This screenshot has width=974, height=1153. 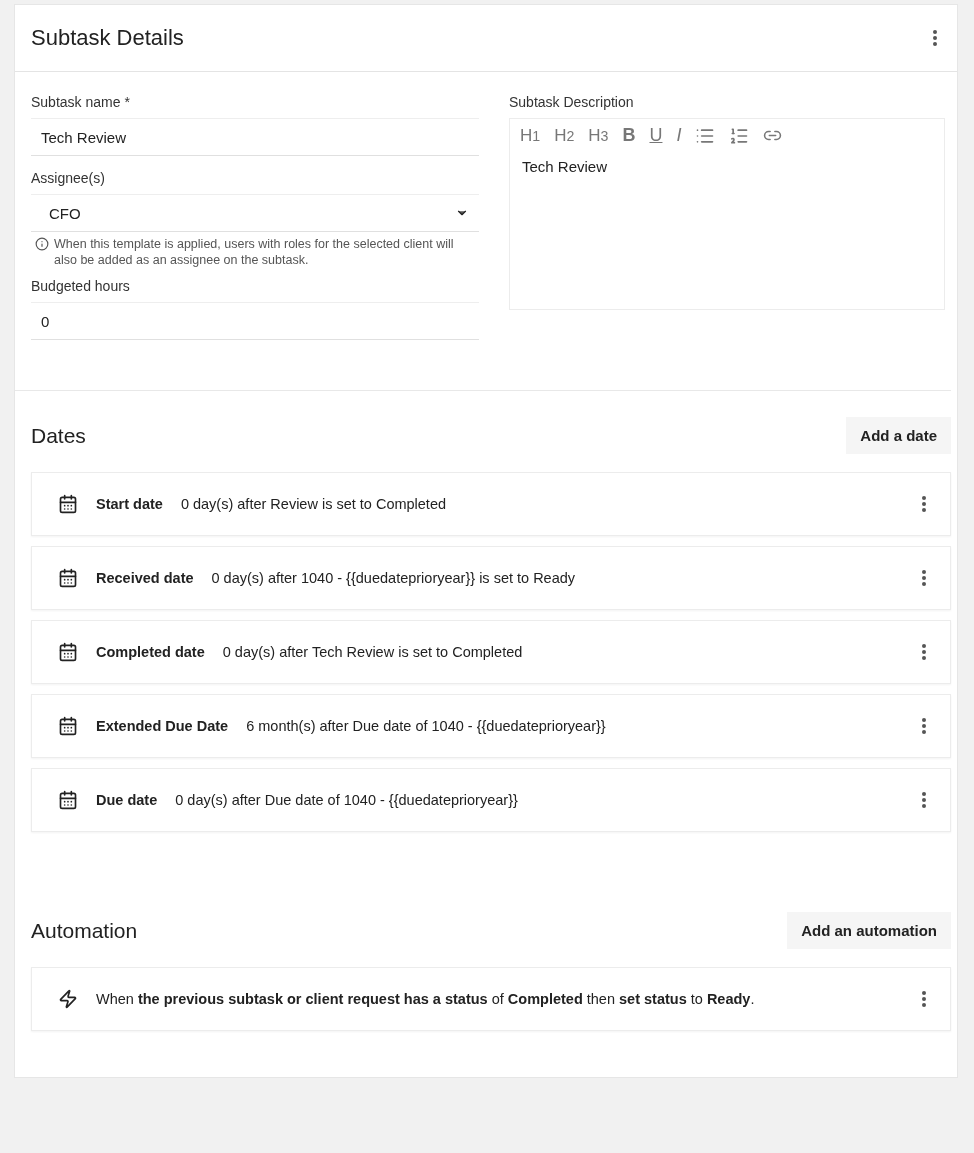 What do you see at coordinates (129, 504) in the screenshot?
I see `date-name: Start date` at bounding box center [129, 504].